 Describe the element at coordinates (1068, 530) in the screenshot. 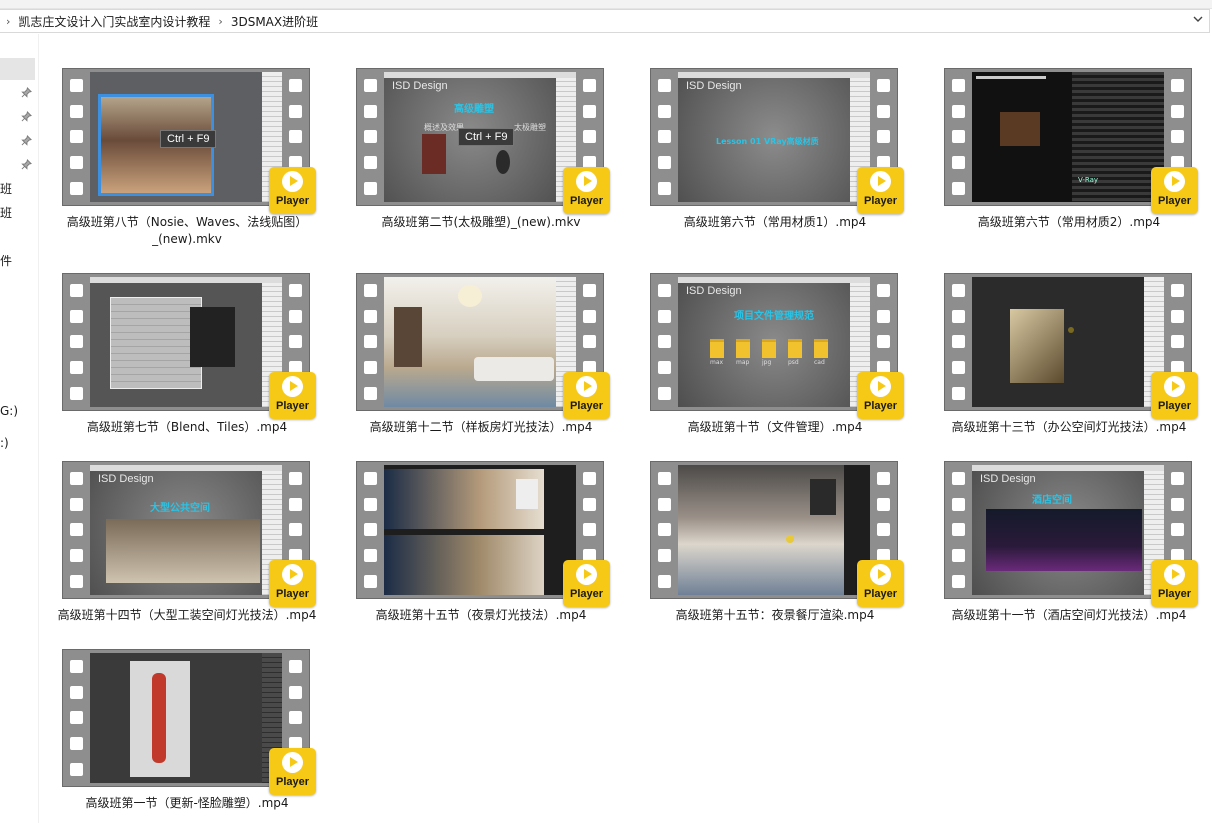

I see `thumbnail-image: ISD Design 酒店空间` at that location.